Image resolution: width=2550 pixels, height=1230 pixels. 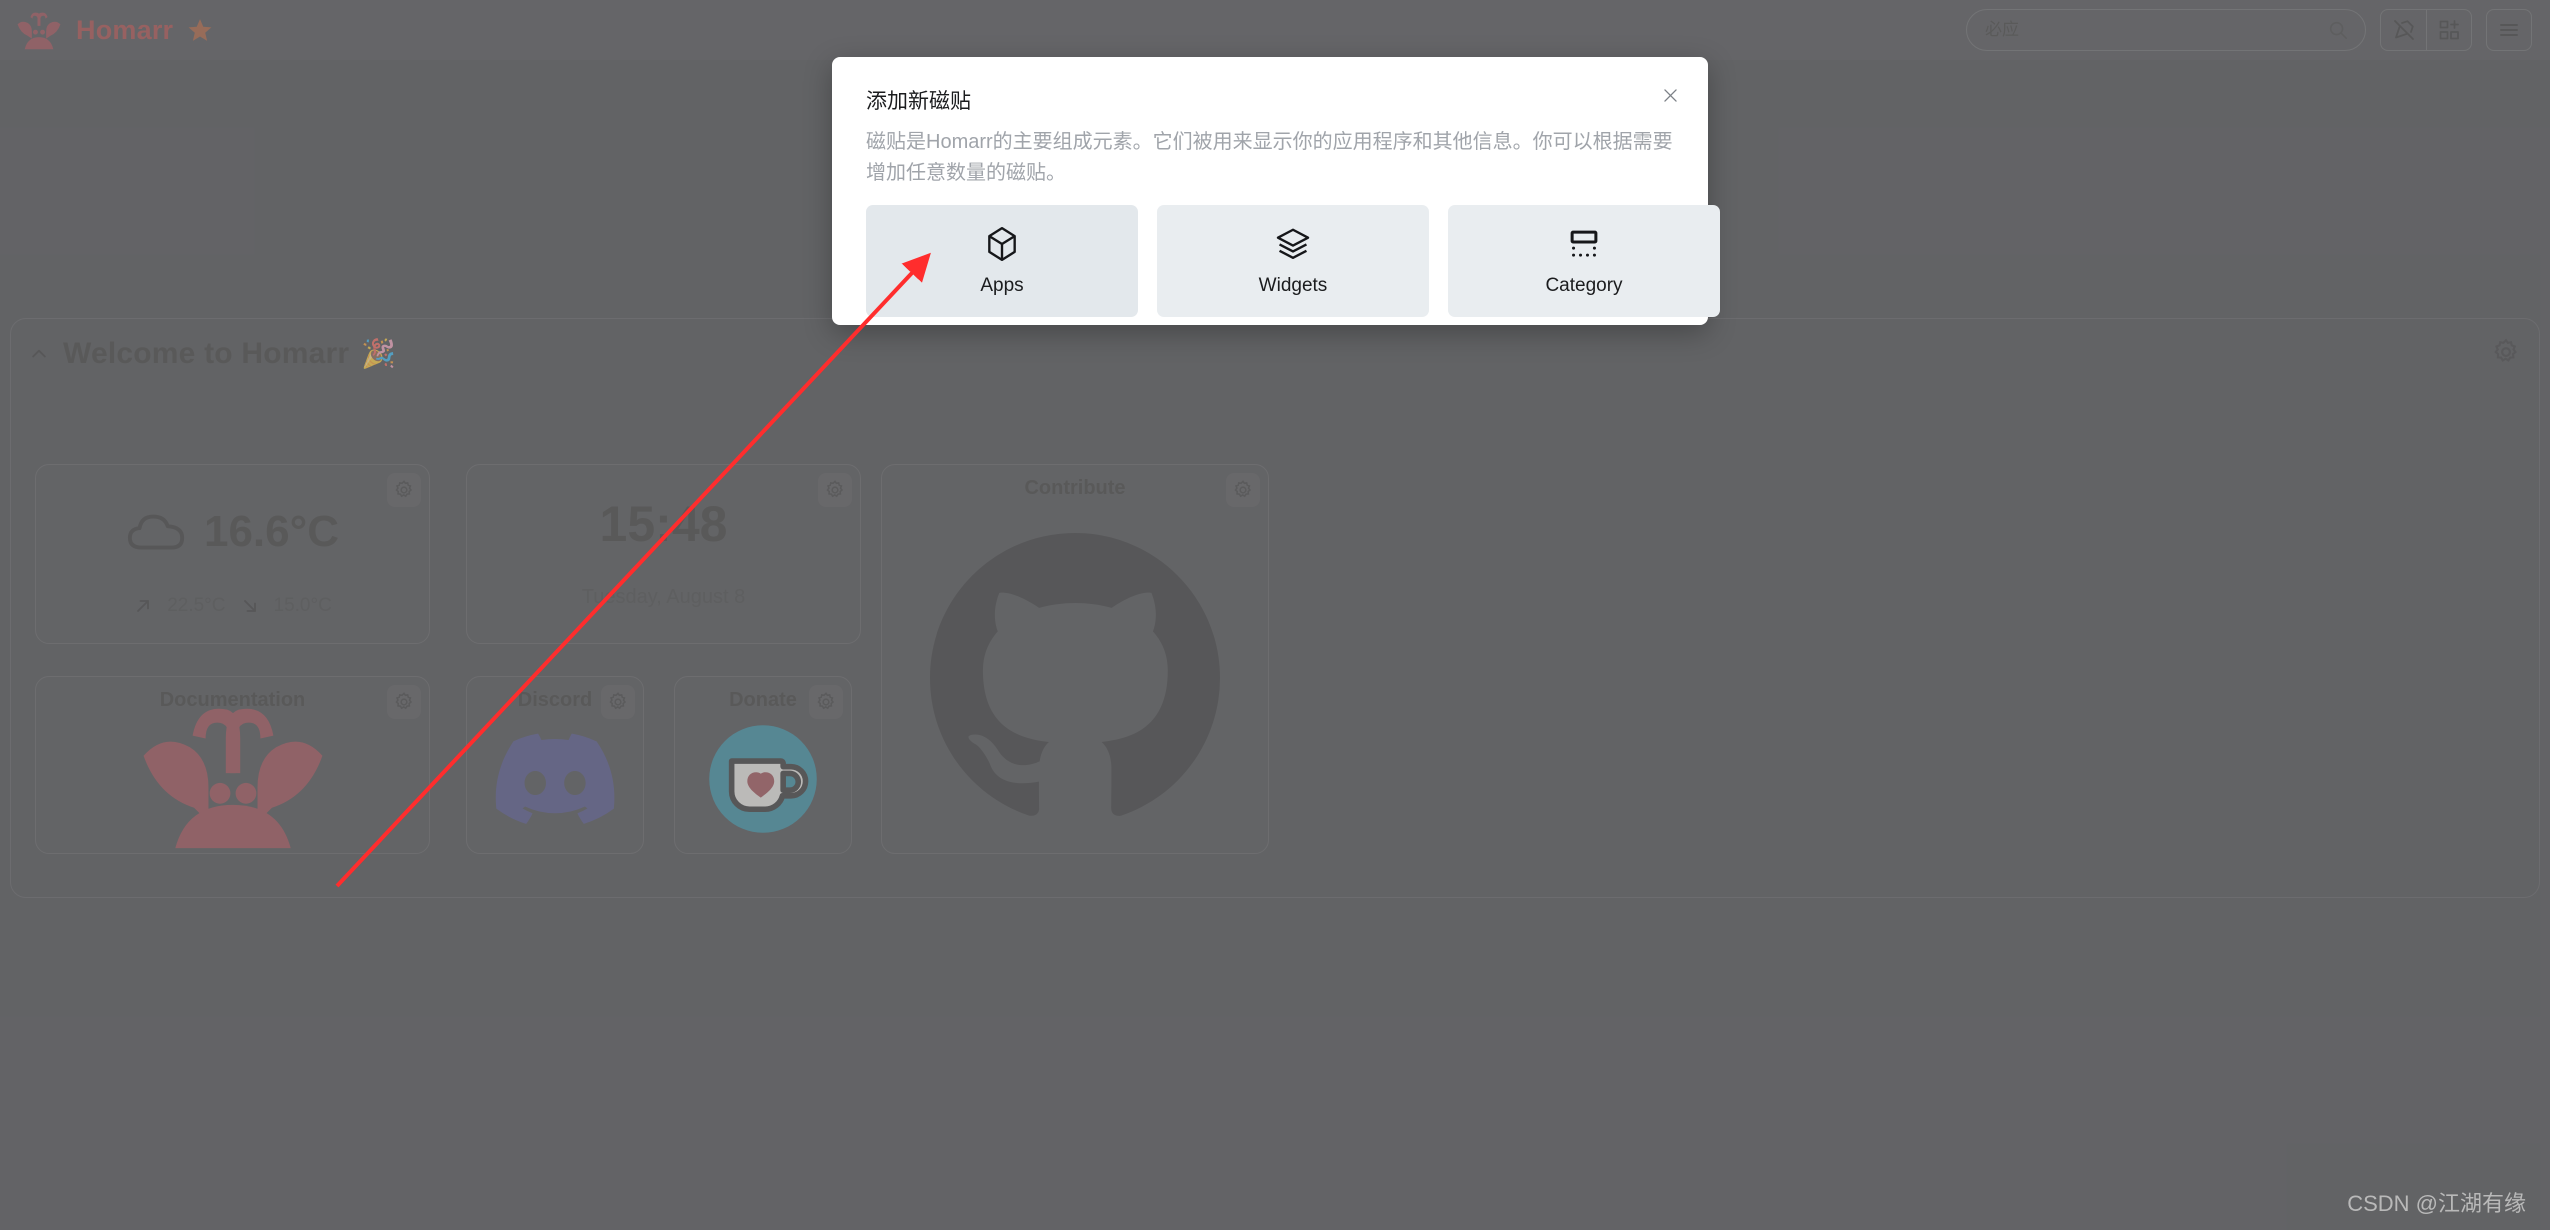 What do you see at coordinates (1293, 243) in the screenshot?
I see `layers-stack-icon` at bounding box center [1293, 243].